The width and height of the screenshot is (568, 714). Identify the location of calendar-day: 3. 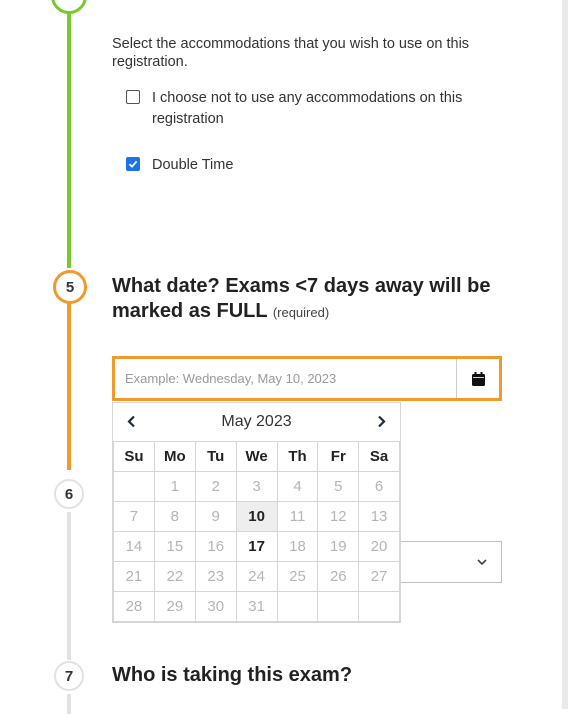
(256, 486).